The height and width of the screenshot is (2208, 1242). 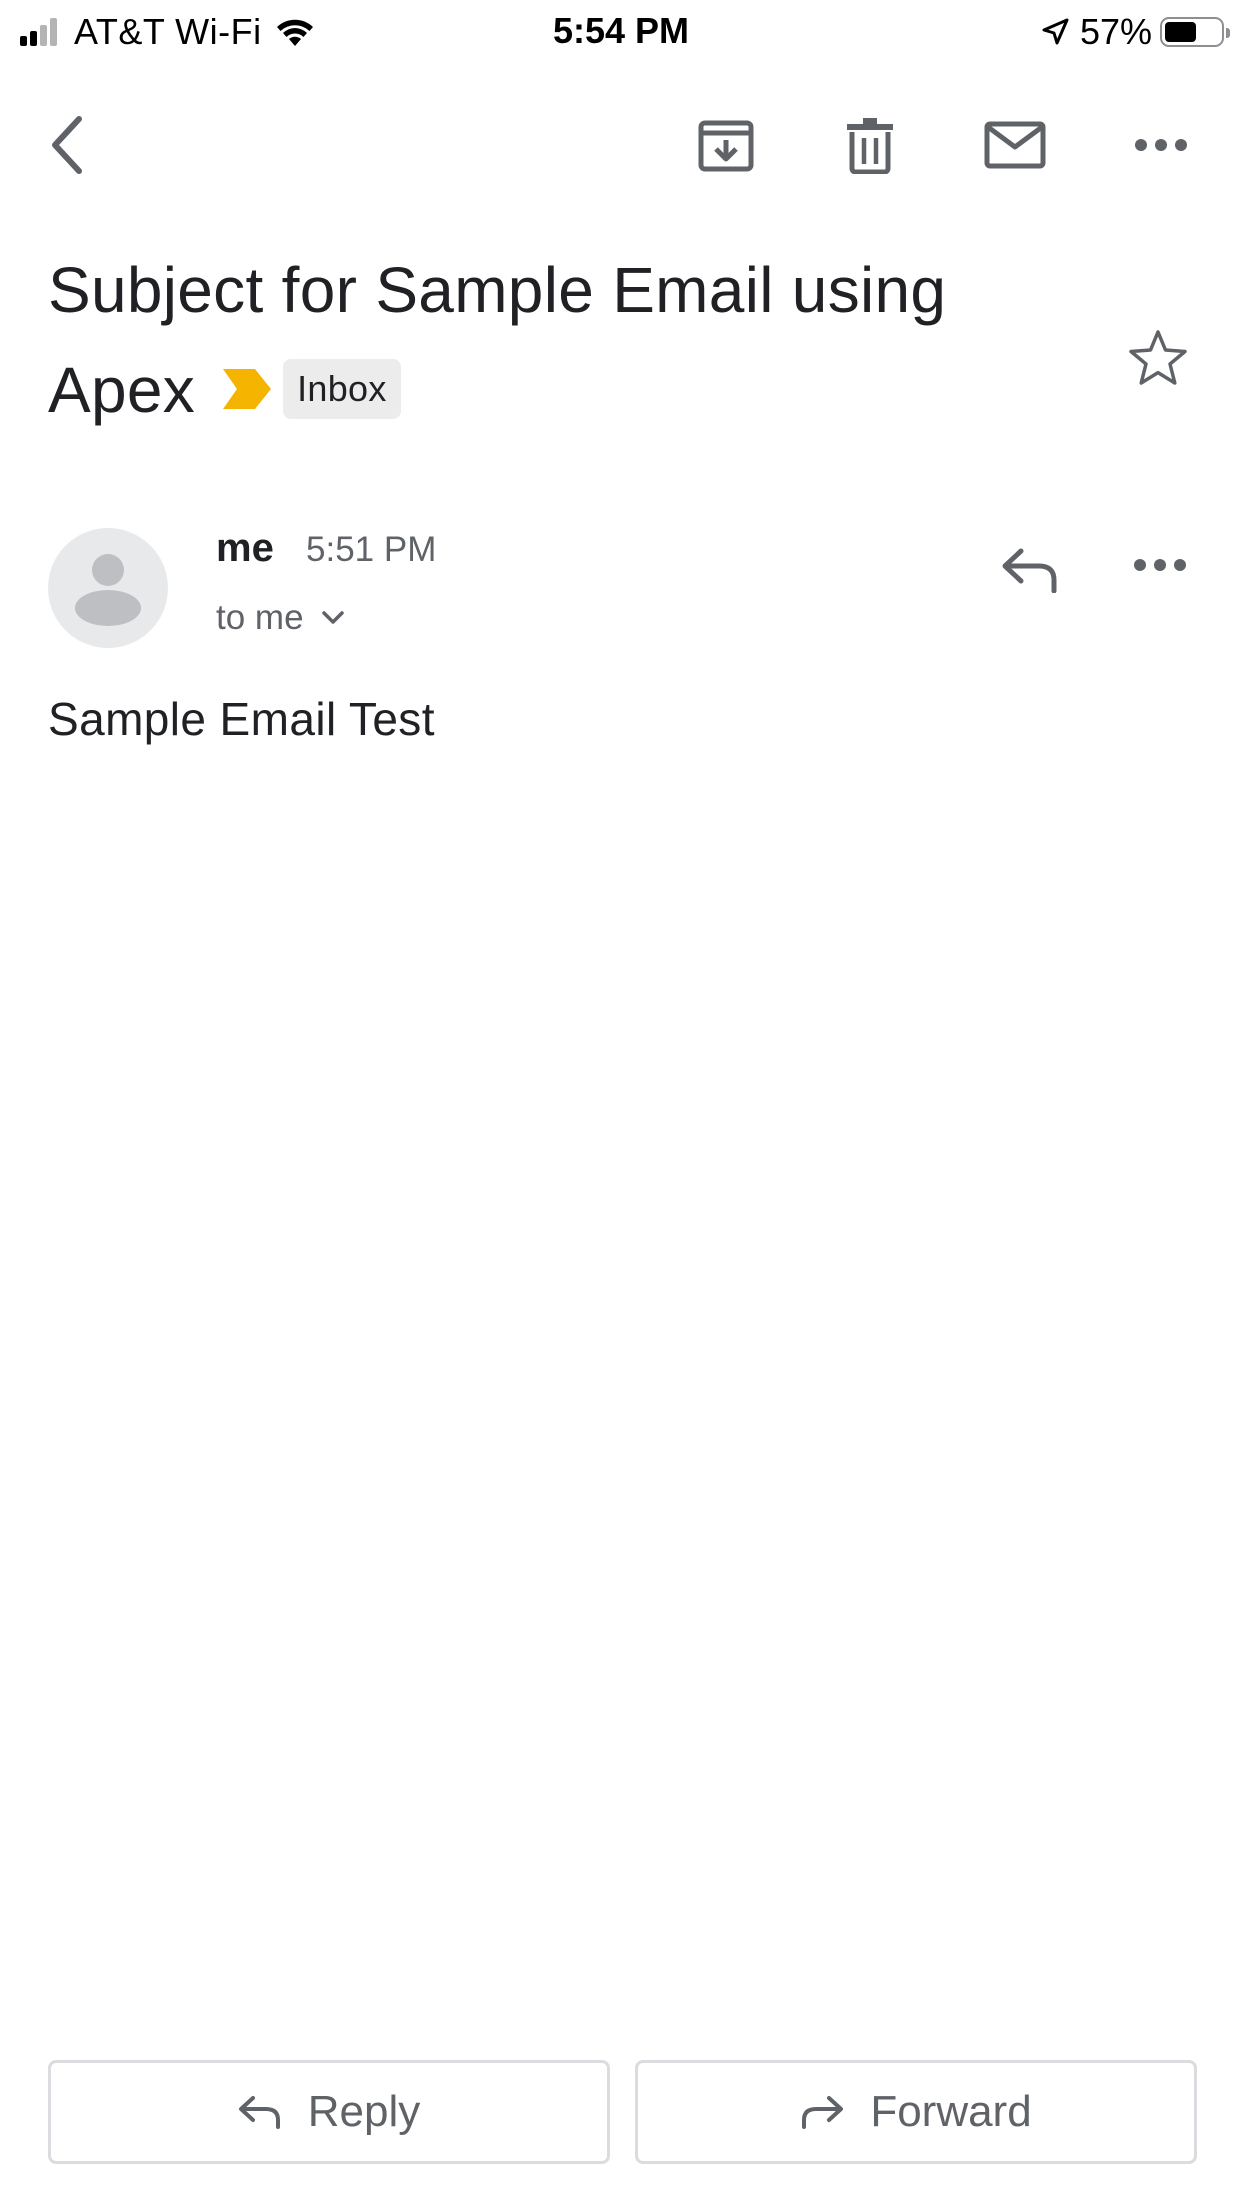 I want to click on reply-icon-button, so click(x=1030, y=570).